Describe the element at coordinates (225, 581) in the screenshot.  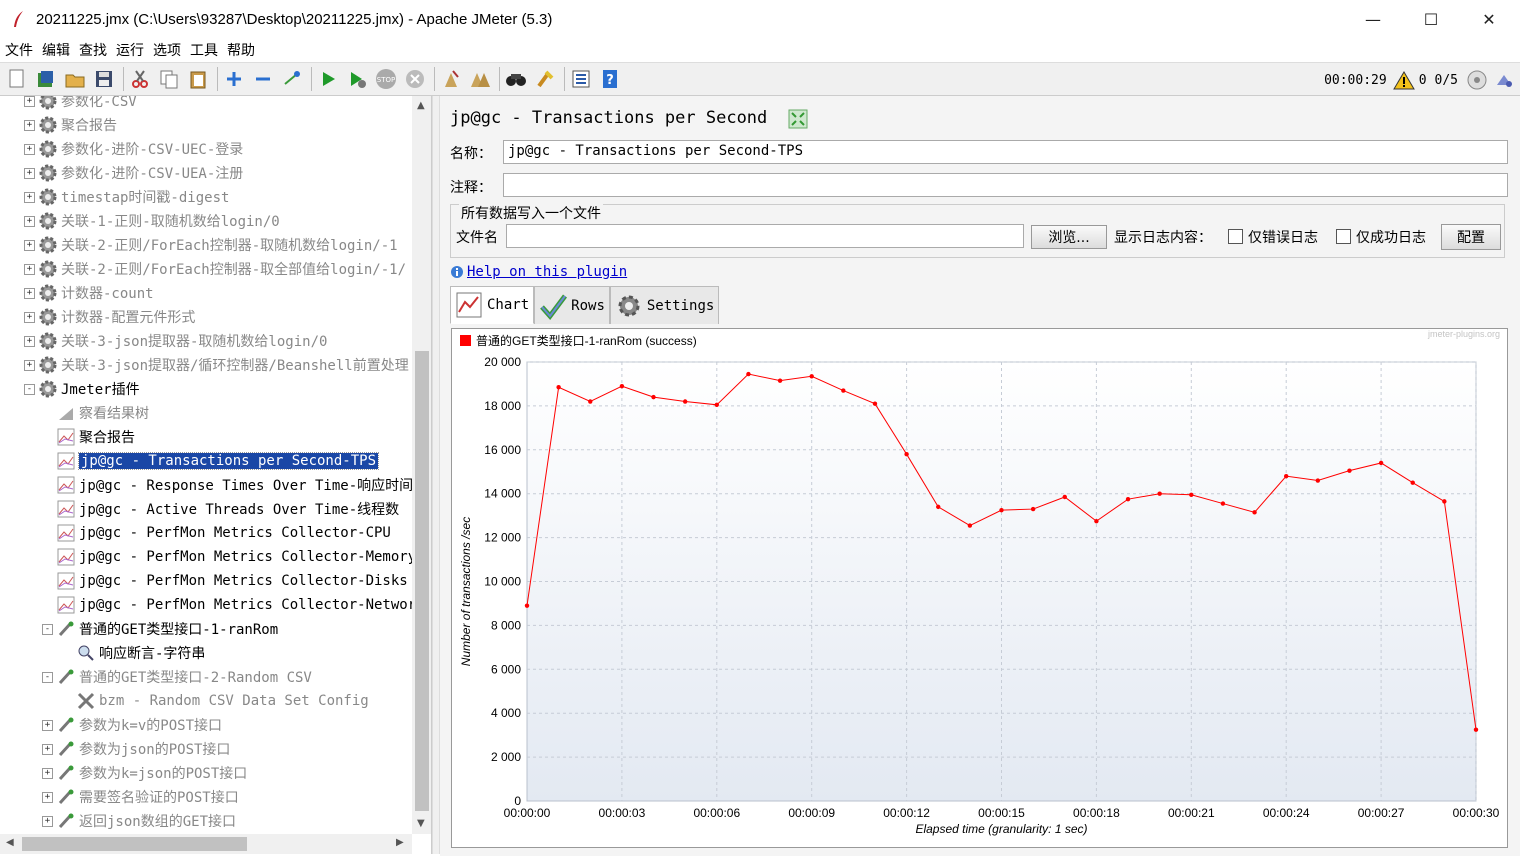
I see `tree-node: jp@gc - PerfMon Metrics Collector-Disks` at that location.